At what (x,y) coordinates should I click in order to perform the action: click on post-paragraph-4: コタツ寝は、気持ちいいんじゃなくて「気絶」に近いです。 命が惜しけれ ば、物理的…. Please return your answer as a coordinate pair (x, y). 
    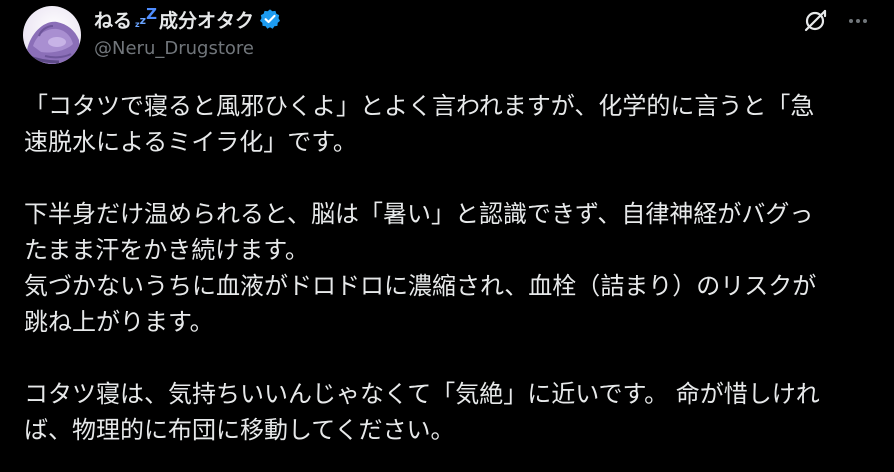
    Looking at the image, I should click on (449, 412).